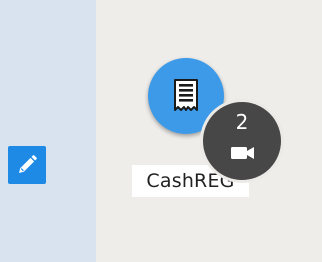 The width and height of the screenshot is (322, 262). What do you see at coordinates (242, 141) in the screenshot?
I see `camera-count-badge: 2` at bounding box center [242, 141].